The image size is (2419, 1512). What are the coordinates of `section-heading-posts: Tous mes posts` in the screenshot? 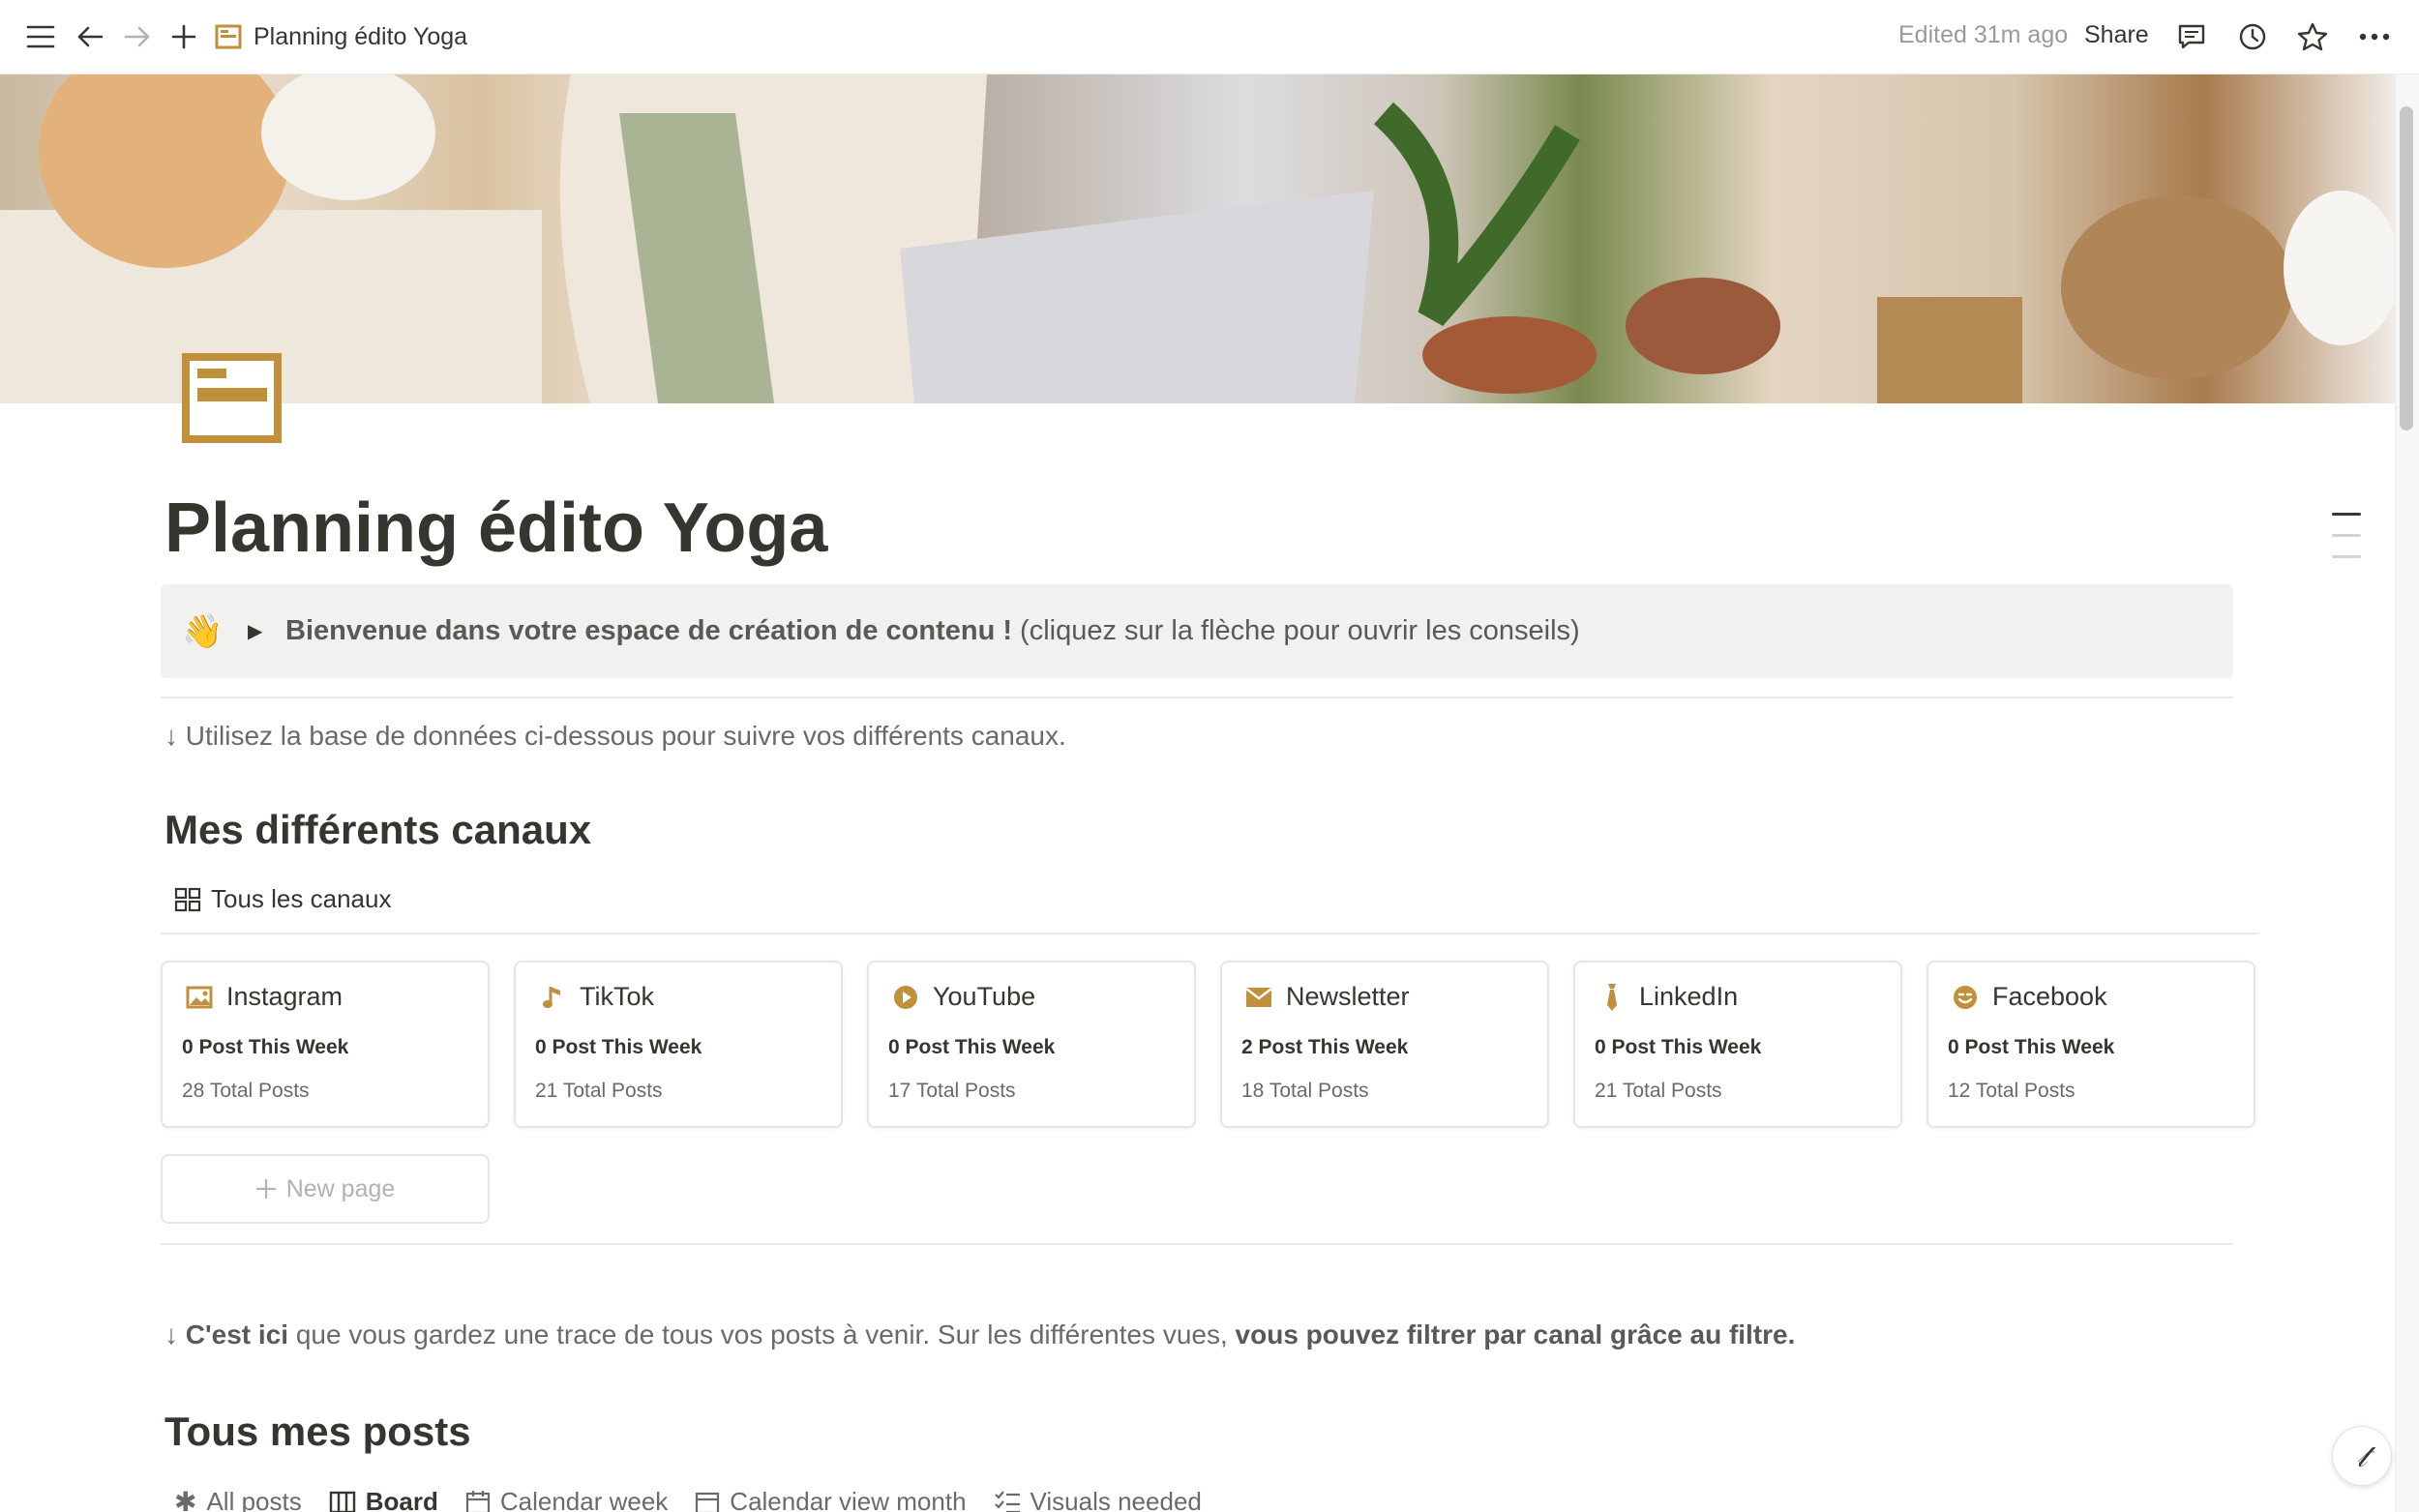 It's located at (317, 1431).